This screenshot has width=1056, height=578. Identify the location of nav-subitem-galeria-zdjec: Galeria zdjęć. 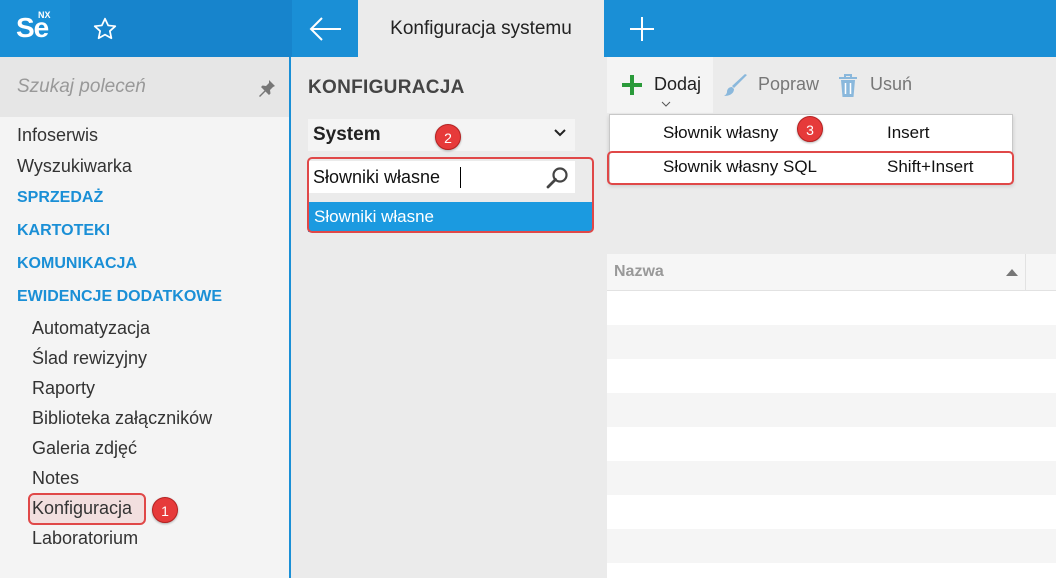
(84, 448).